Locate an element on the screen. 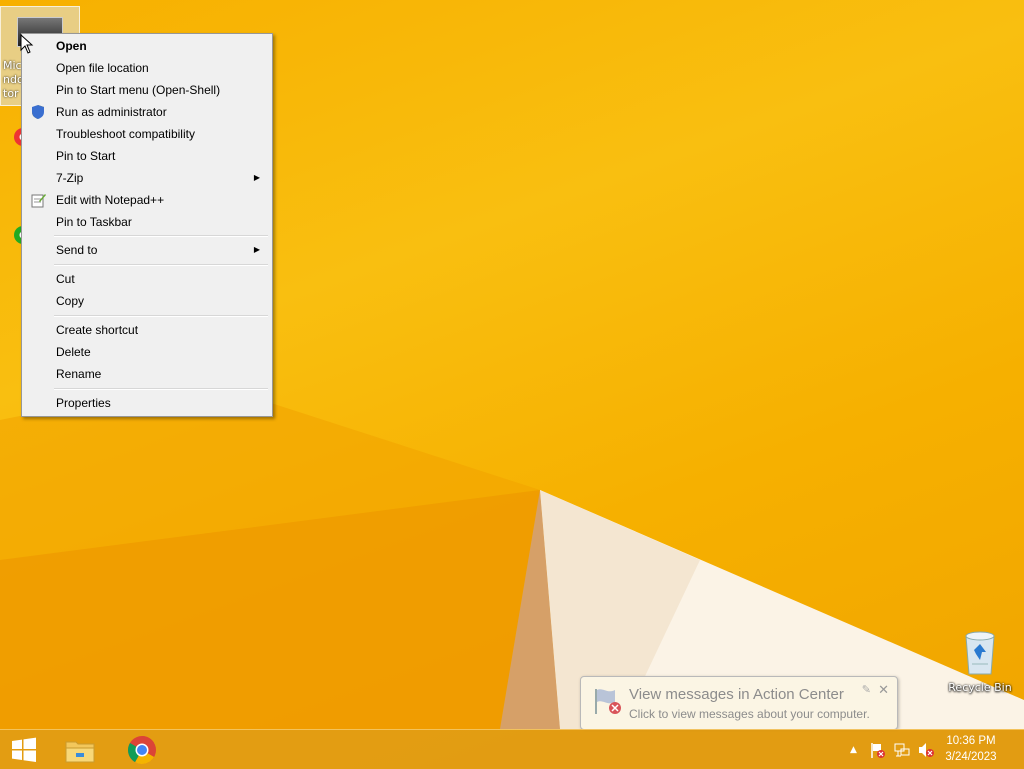 This screenshot has width=1024, height=769. menu-item-troubleshoot: Troubleshoot compatibility is located at coordinates (147, 134).